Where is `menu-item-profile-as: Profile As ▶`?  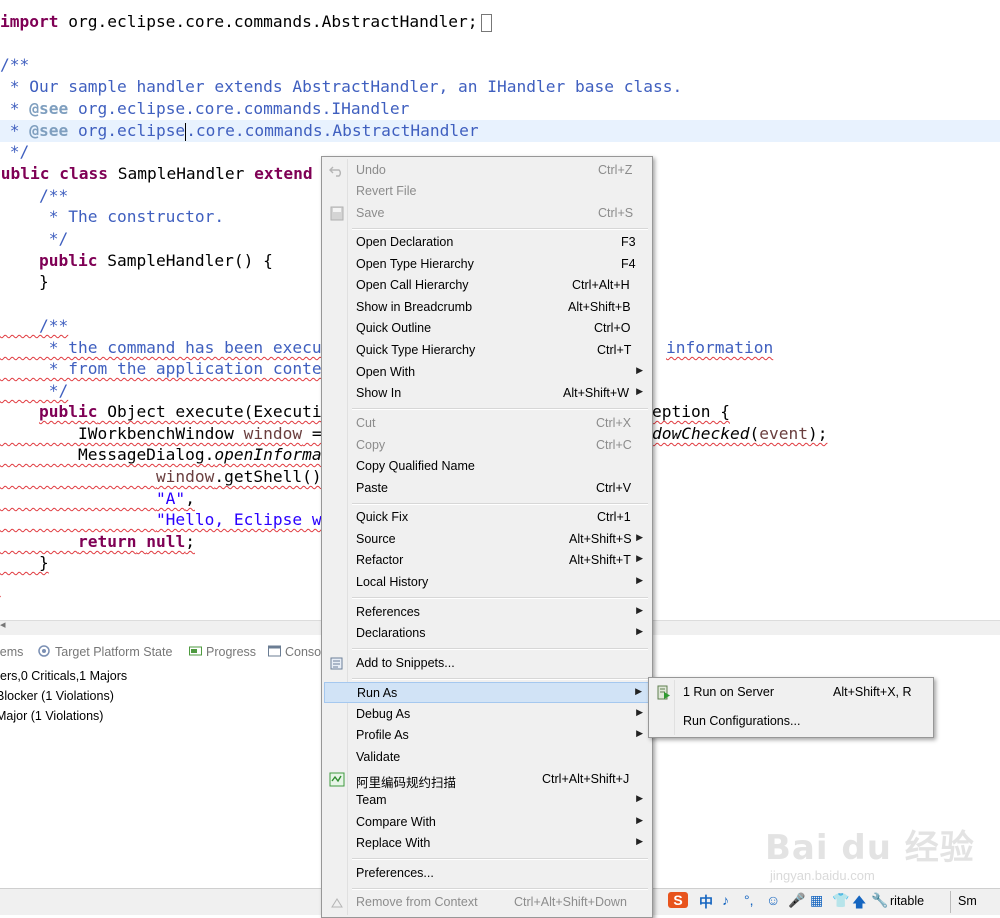 menu-item-profile-as: Profile As ▶ is located at coordinates (487, 735).